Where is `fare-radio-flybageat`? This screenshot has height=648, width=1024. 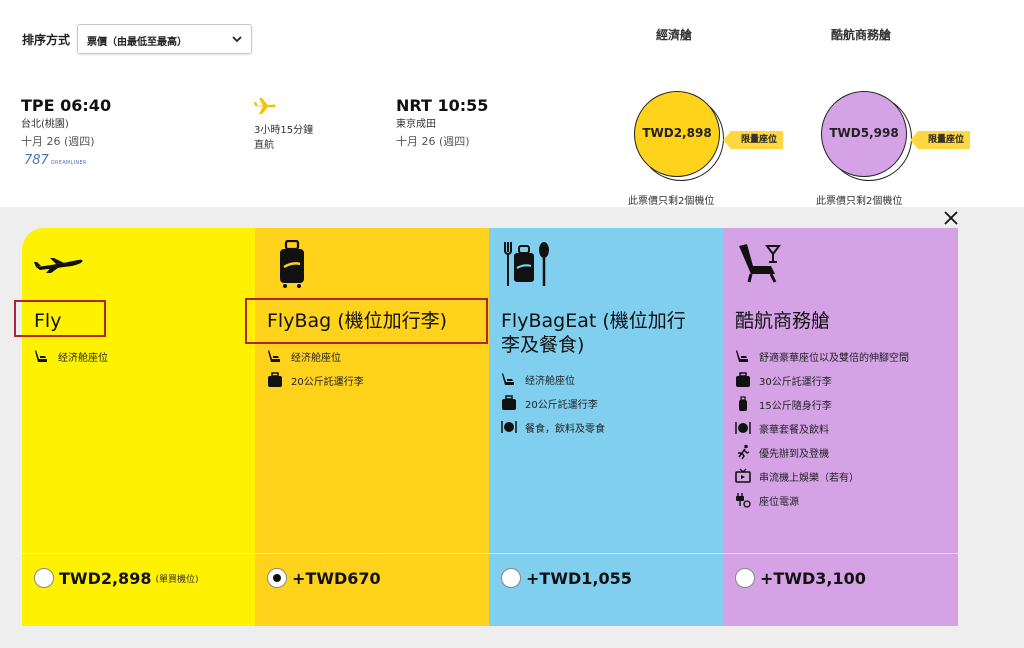 fare-radio-flybageat is located at coordinates (511, 578).